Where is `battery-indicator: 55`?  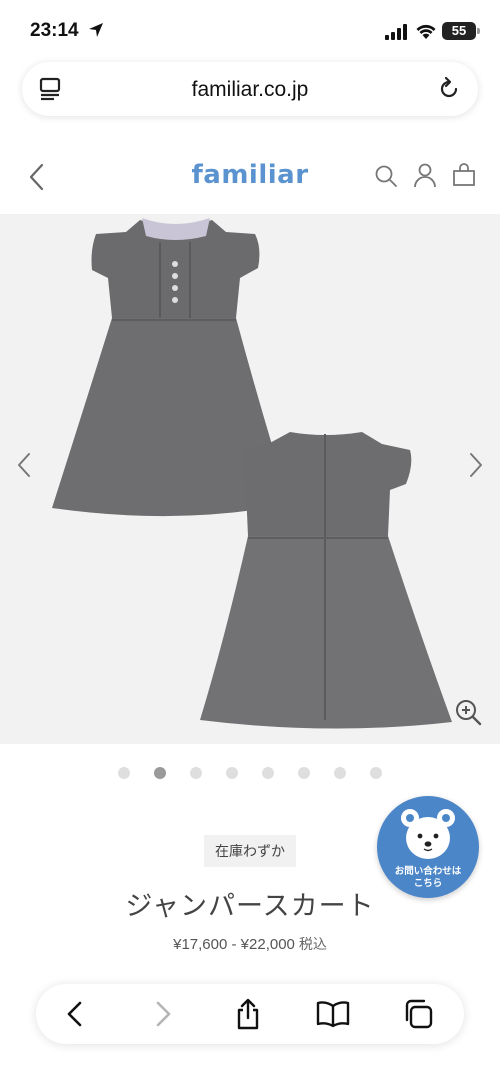 battery-indicator: 55 is located at coordinates (459, 31).